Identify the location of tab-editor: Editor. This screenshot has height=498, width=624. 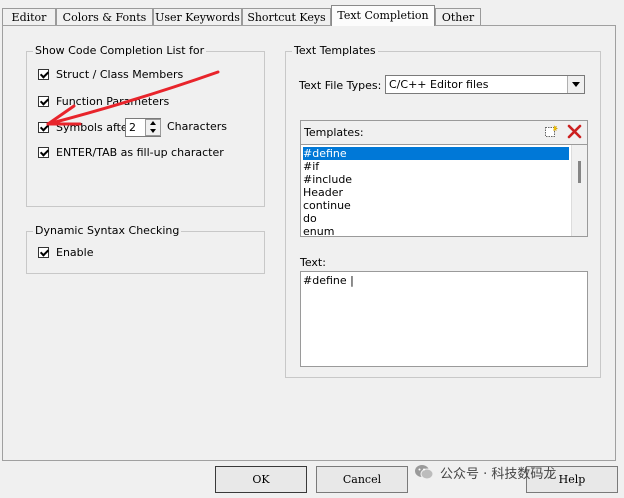
(29, 16).